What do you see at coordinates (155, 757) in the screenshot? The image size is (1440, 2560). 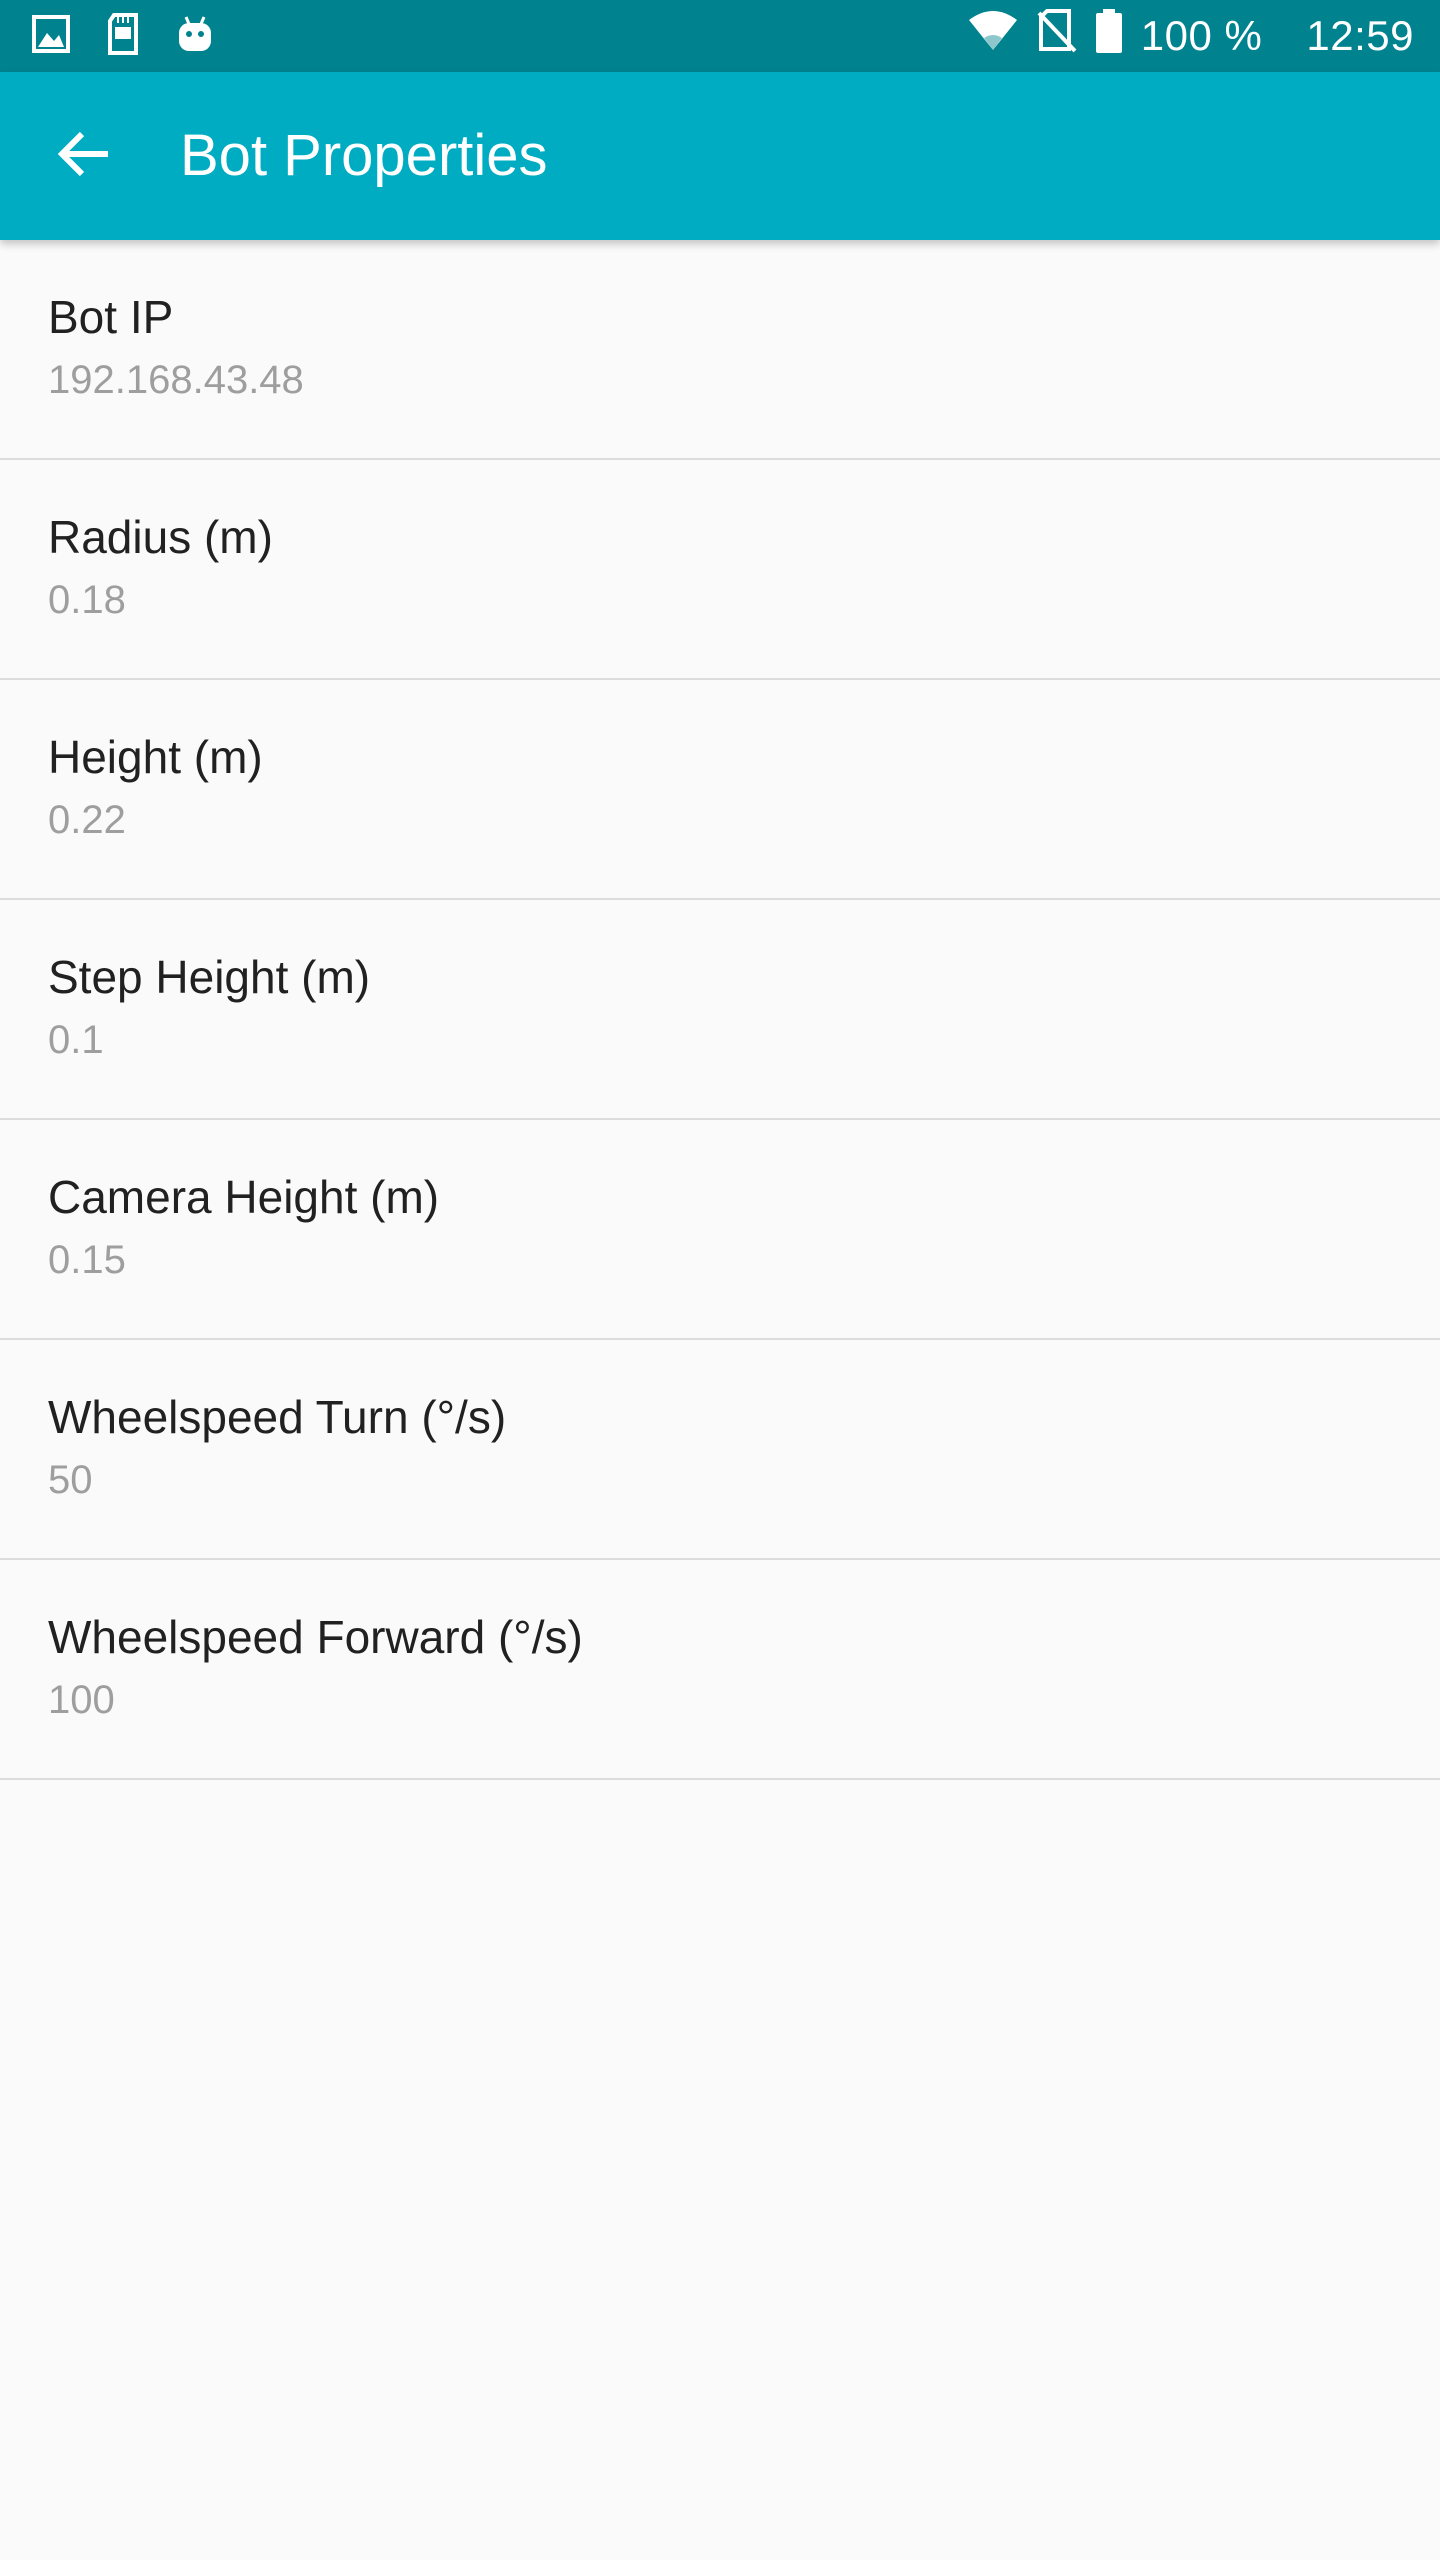 I see `pref-title: Height (m)` at bounding box center [155, 757].